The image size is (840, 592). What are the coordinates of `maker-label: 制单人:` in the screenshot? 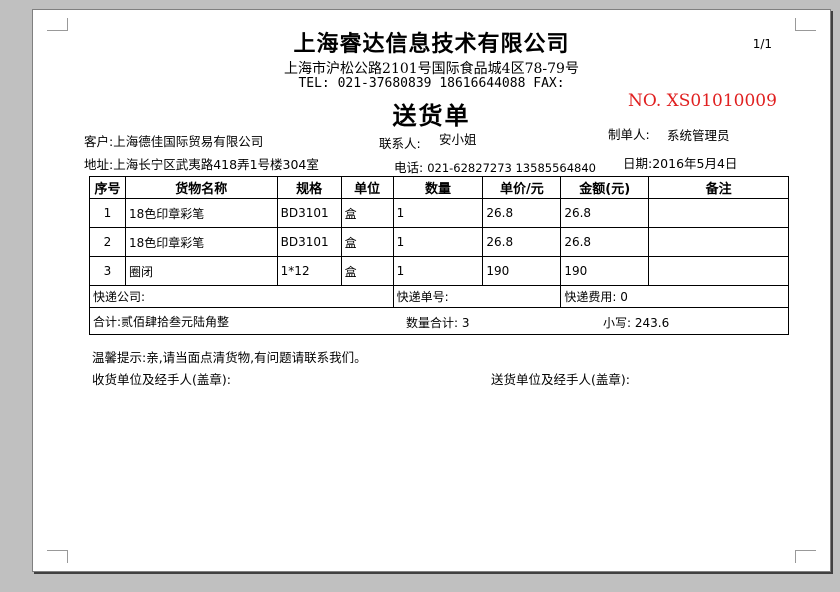 It's located at (629, 134).